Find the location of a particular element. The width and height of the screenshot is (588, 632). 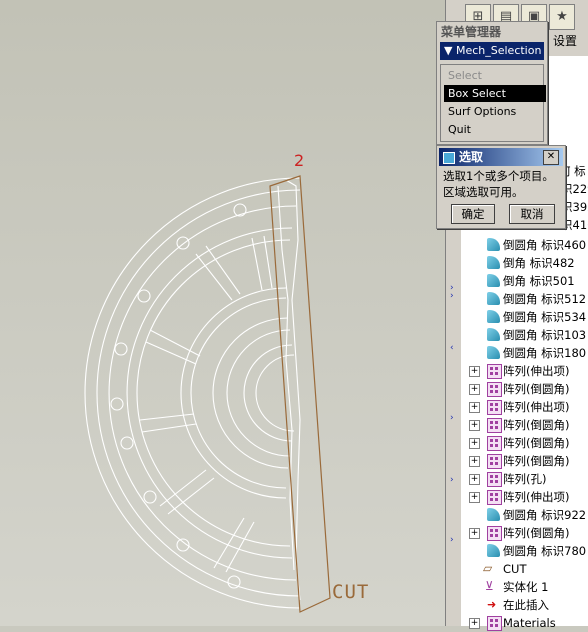

tree-row-label: 阵列(孔) is located at coordinates (525, 479).